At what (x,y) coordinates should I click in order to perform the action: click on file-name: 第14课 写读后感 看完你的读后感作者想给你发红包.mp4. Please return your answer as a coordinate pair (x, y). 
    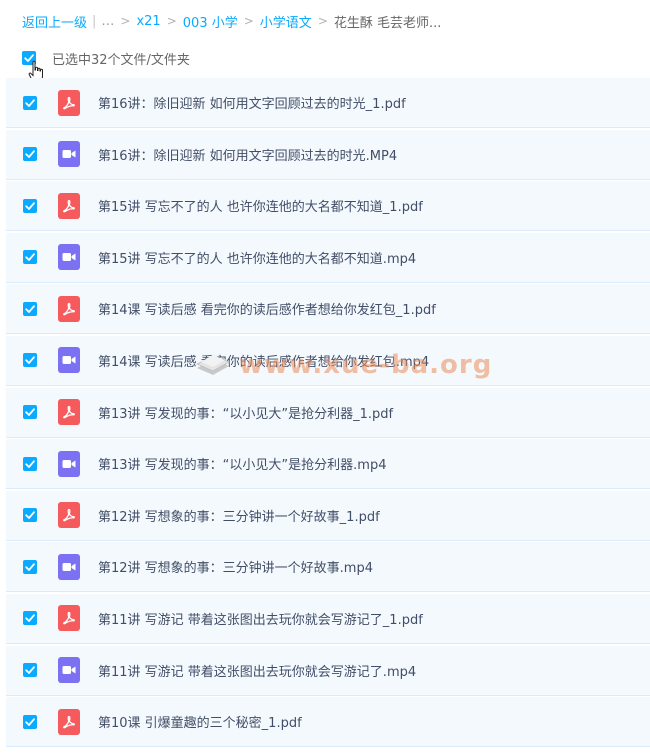
    Looking at the image, I should click on (263, 360).